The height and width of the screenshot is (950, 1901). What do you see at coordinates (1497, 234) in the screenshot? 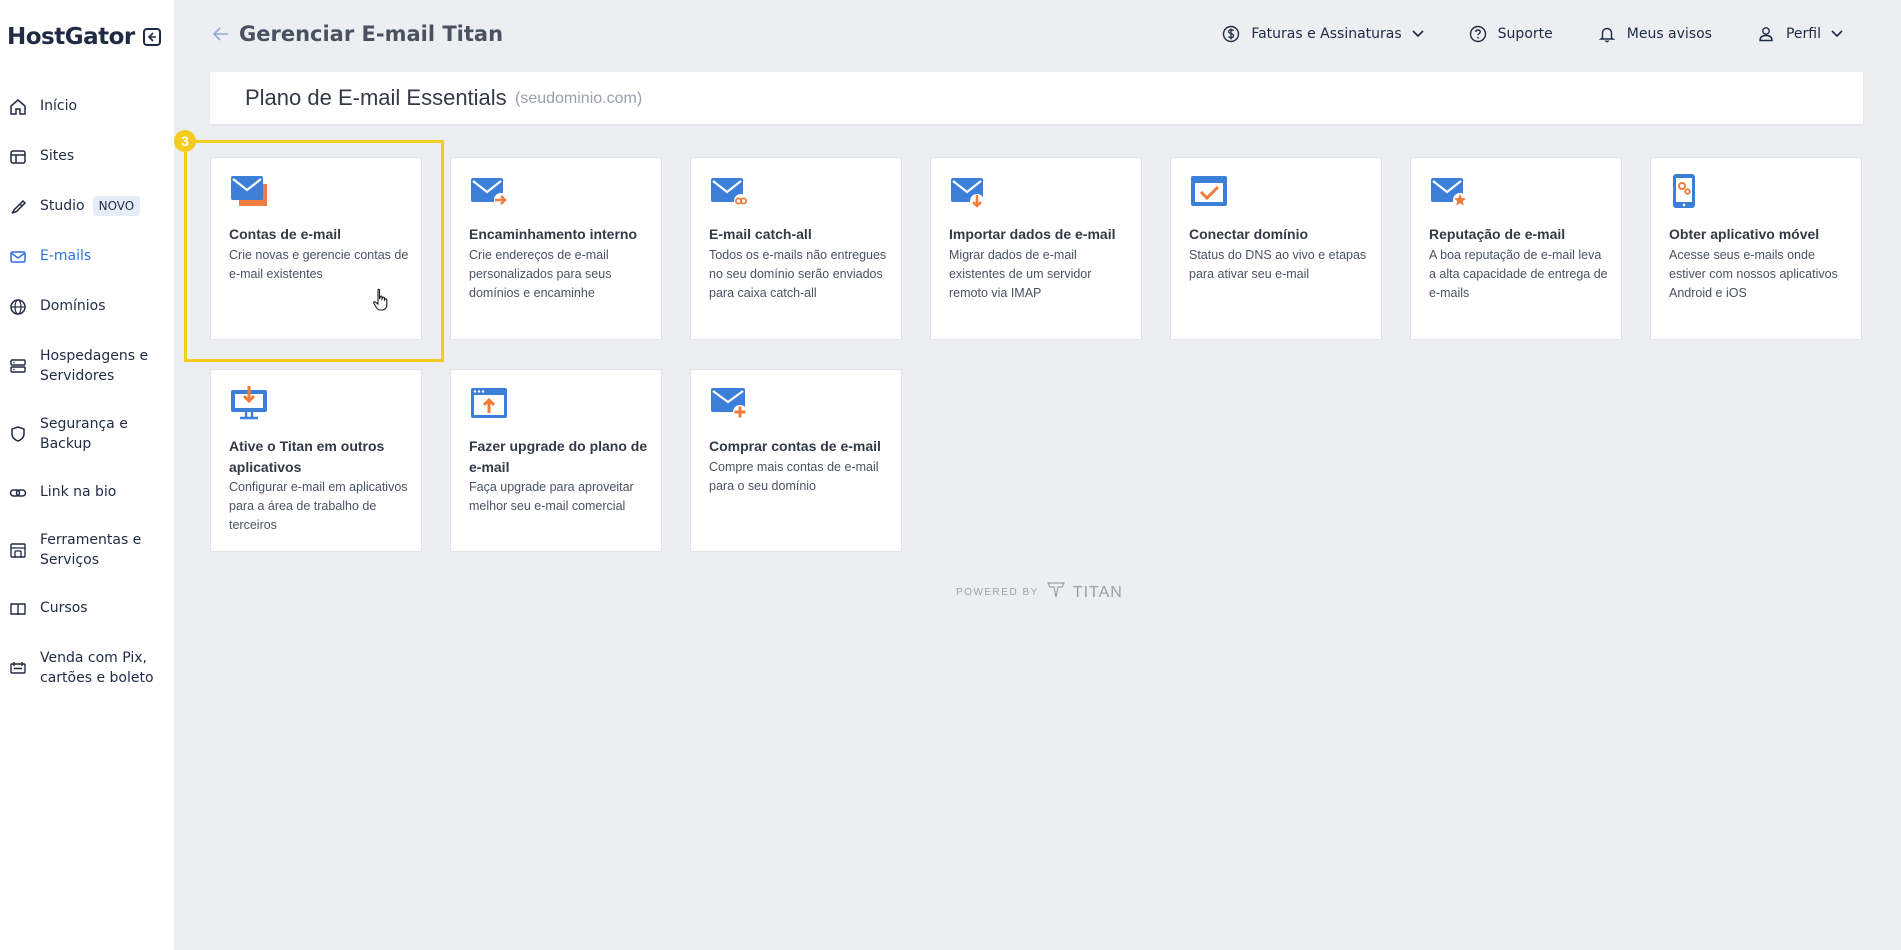
I see `card-title: Reputação de e-mail` at bounding box center [1497, 234].